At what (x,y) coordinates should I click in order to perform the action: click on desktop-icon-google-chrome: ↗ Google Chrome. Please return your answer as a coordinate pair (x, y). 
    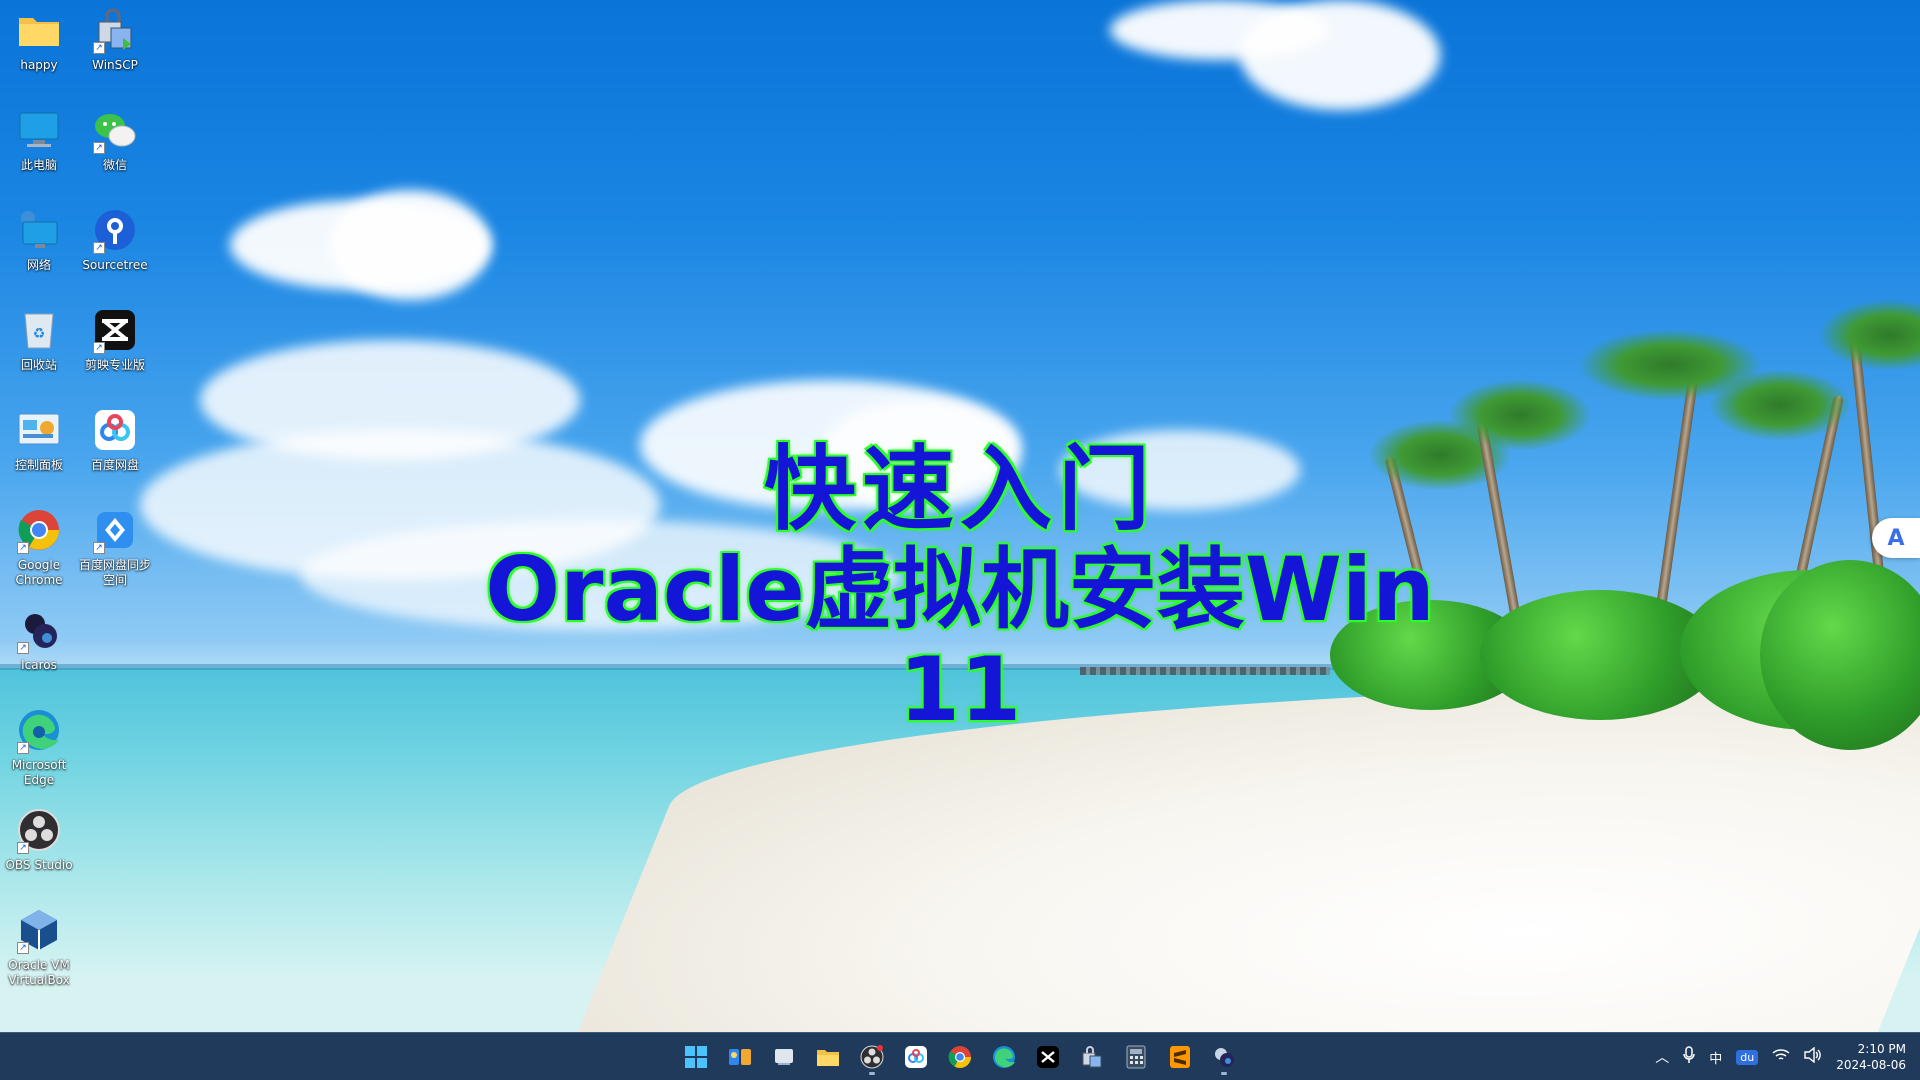
    Looking at the image, I should click on (39, 554).